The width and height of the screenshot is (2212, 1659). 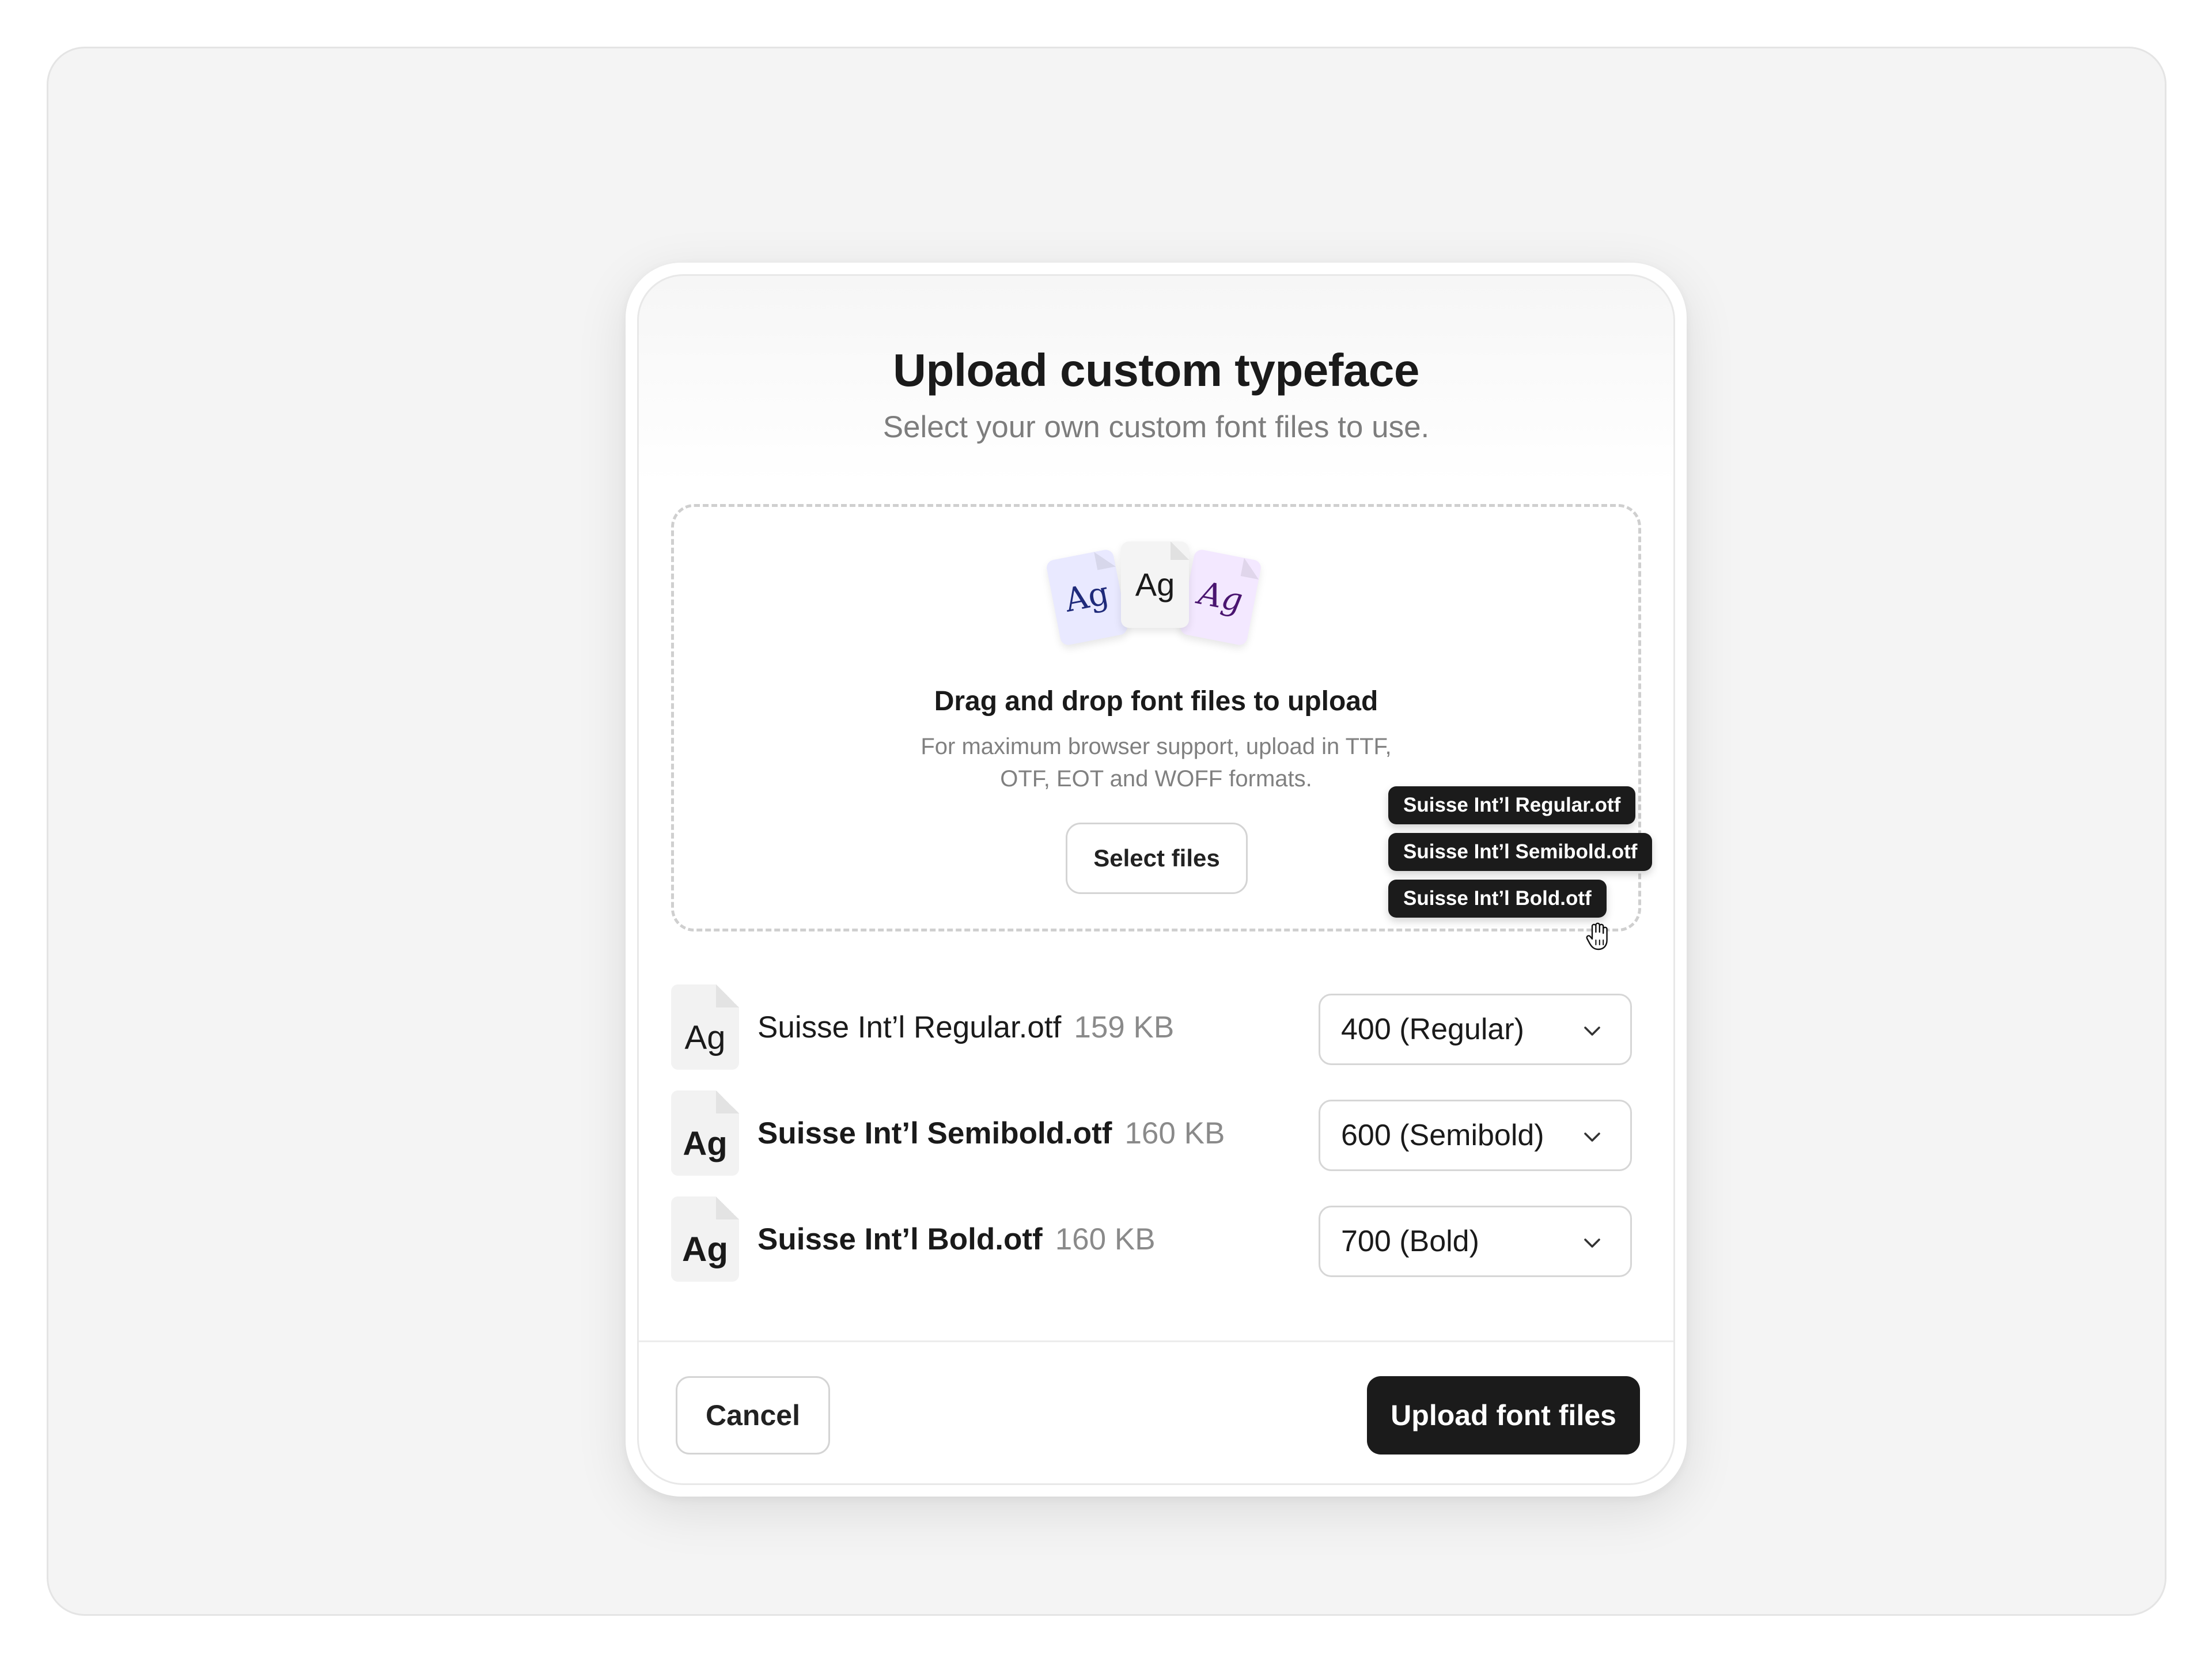 I want to click on dialog-title: Upload custom typeface, so click(x=1156, y=370).